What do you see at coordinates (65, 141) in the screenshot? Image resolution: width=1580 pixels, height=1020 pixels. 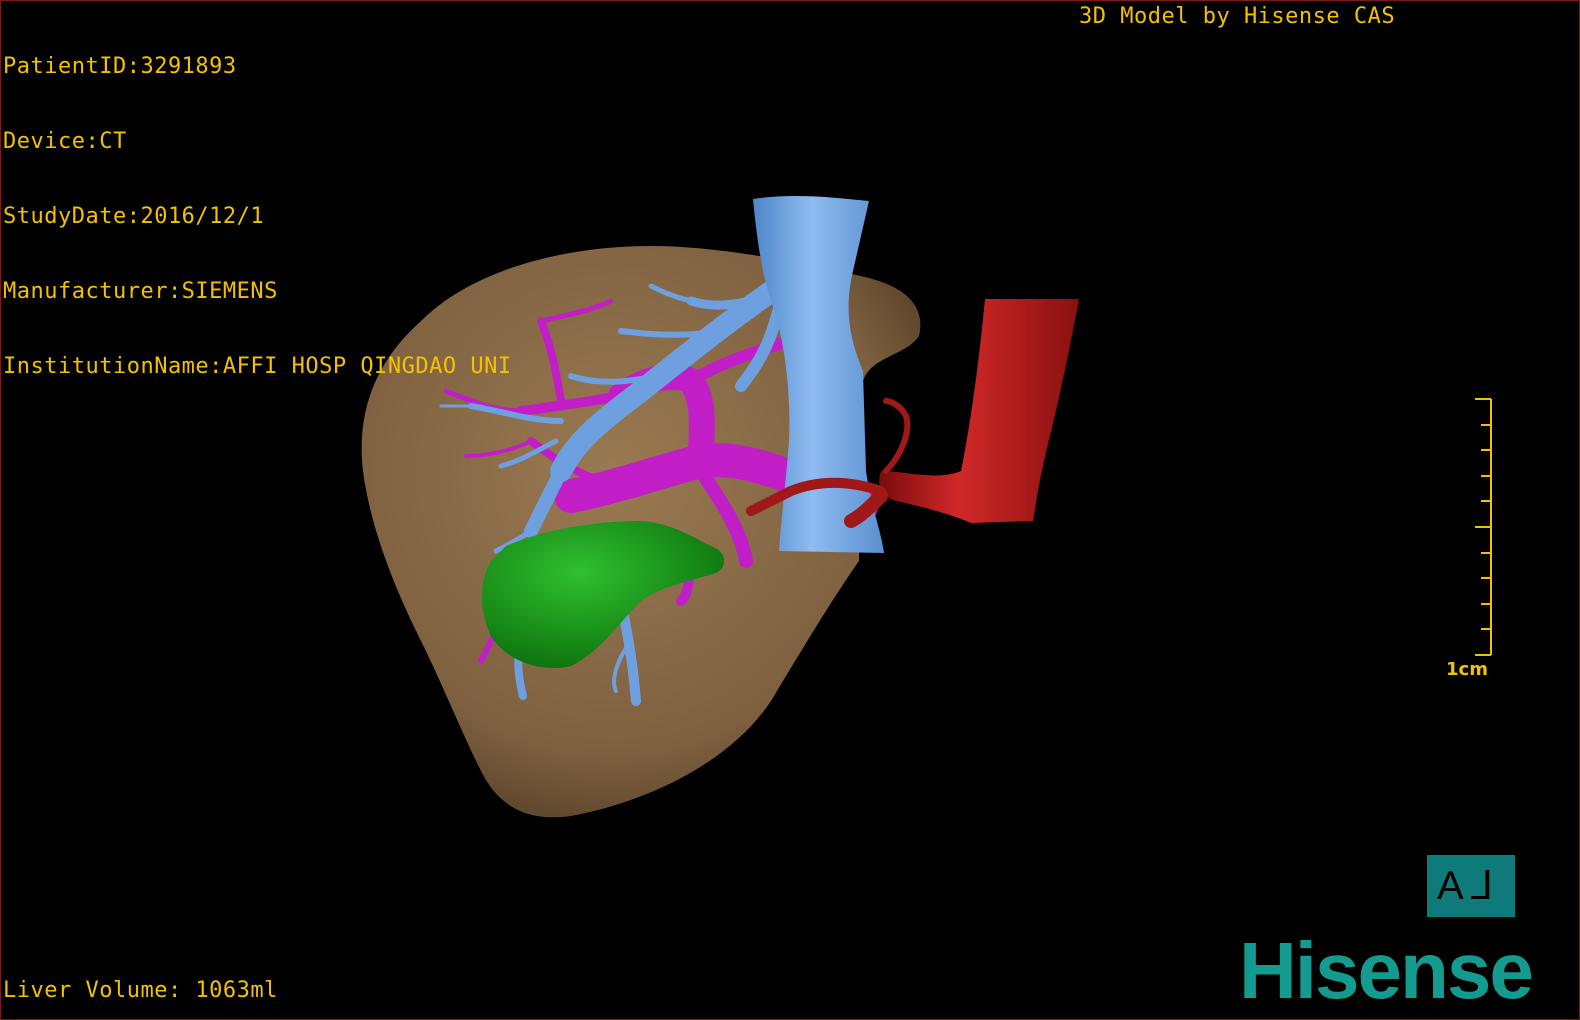 I see `device: Device:CT` at bounding box center [65, 141].